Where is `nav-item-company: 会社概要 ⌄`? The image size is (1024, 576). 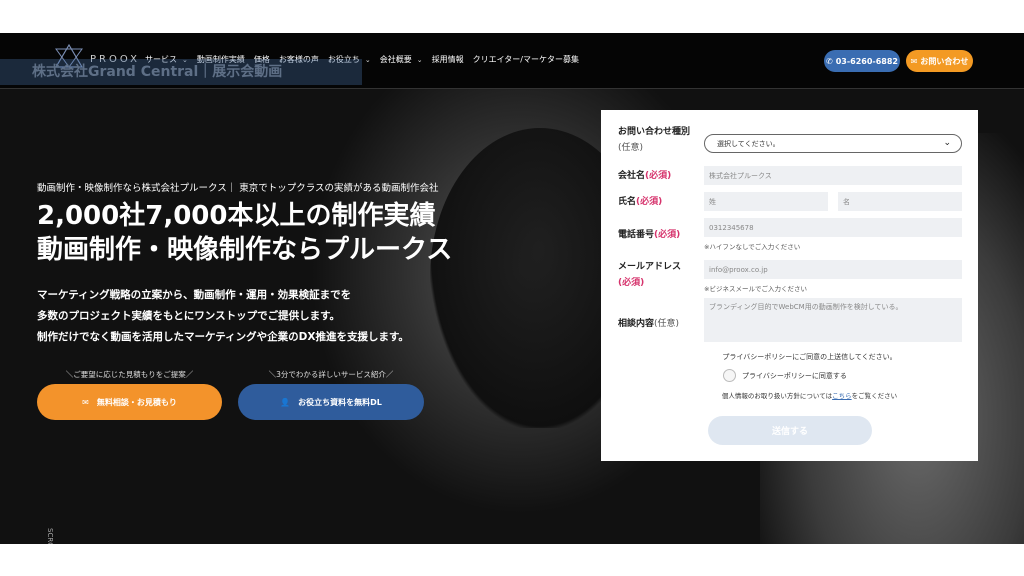 nav-item-company: 会社概要 ⌄ is located at coordinates (401, 59).